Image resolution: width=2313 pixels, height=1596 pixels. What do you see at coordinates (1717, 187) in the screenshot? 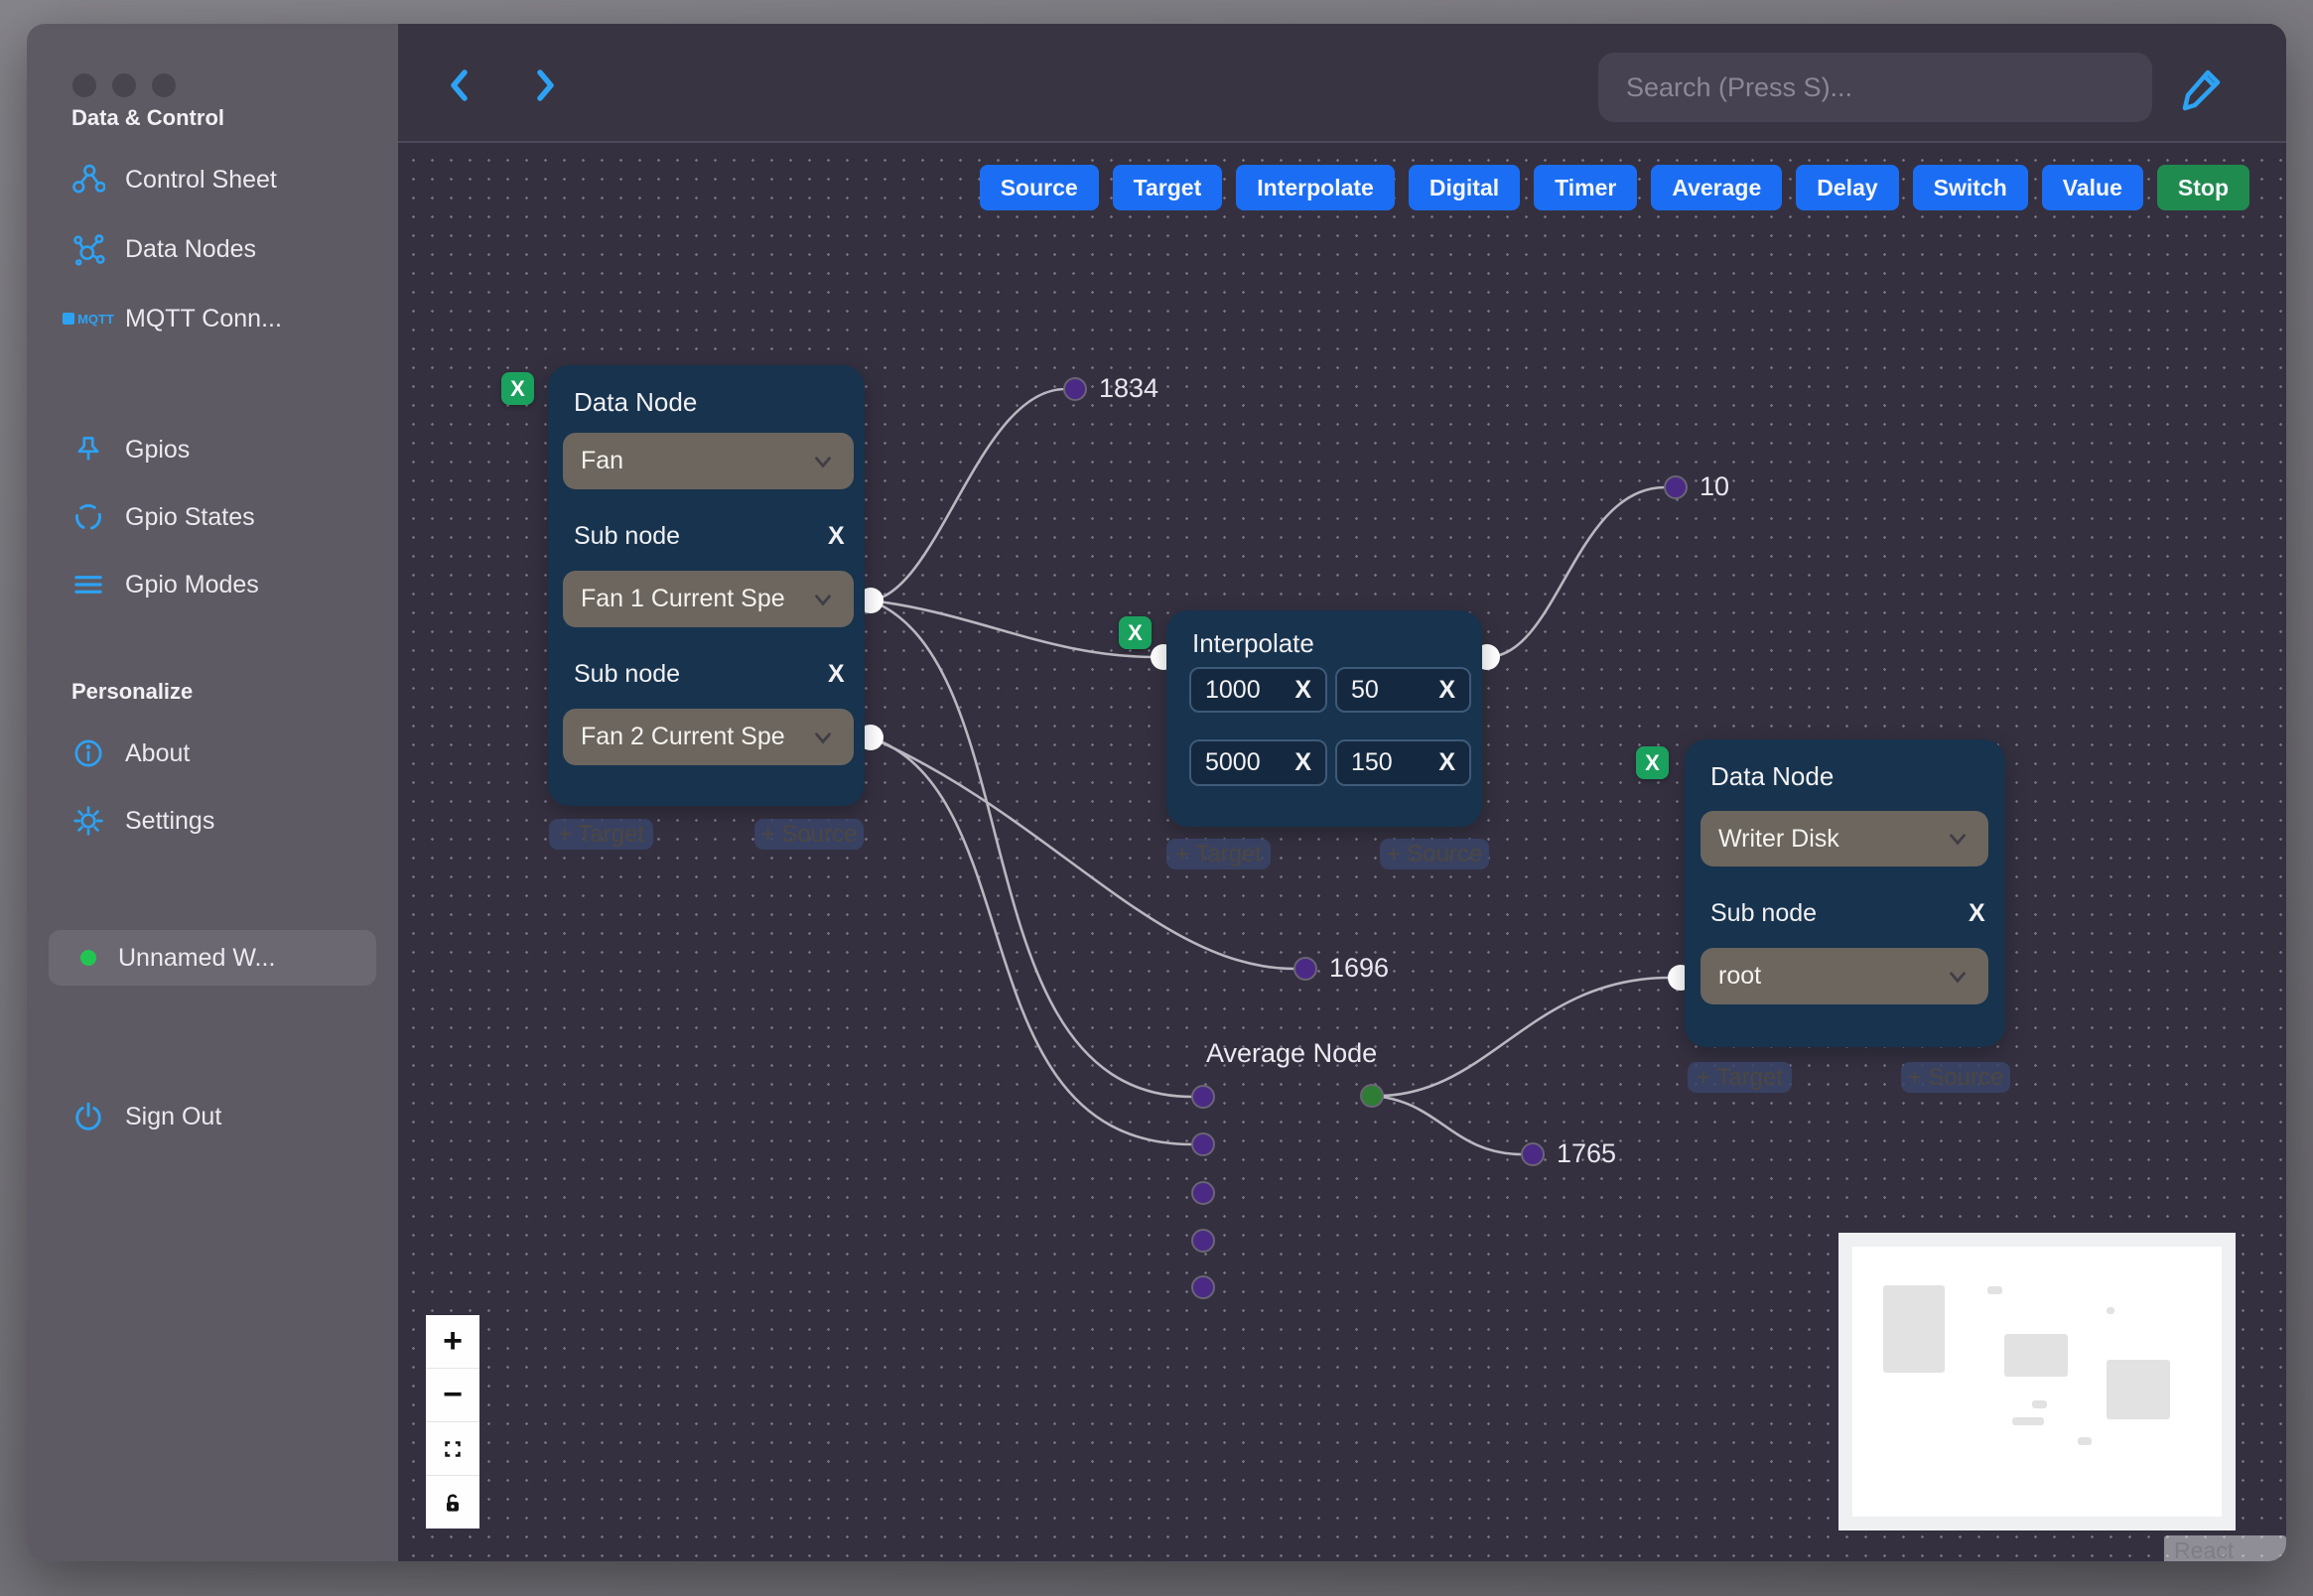
I see `palette-button-average: Average` at bounding box center [1717, 187].